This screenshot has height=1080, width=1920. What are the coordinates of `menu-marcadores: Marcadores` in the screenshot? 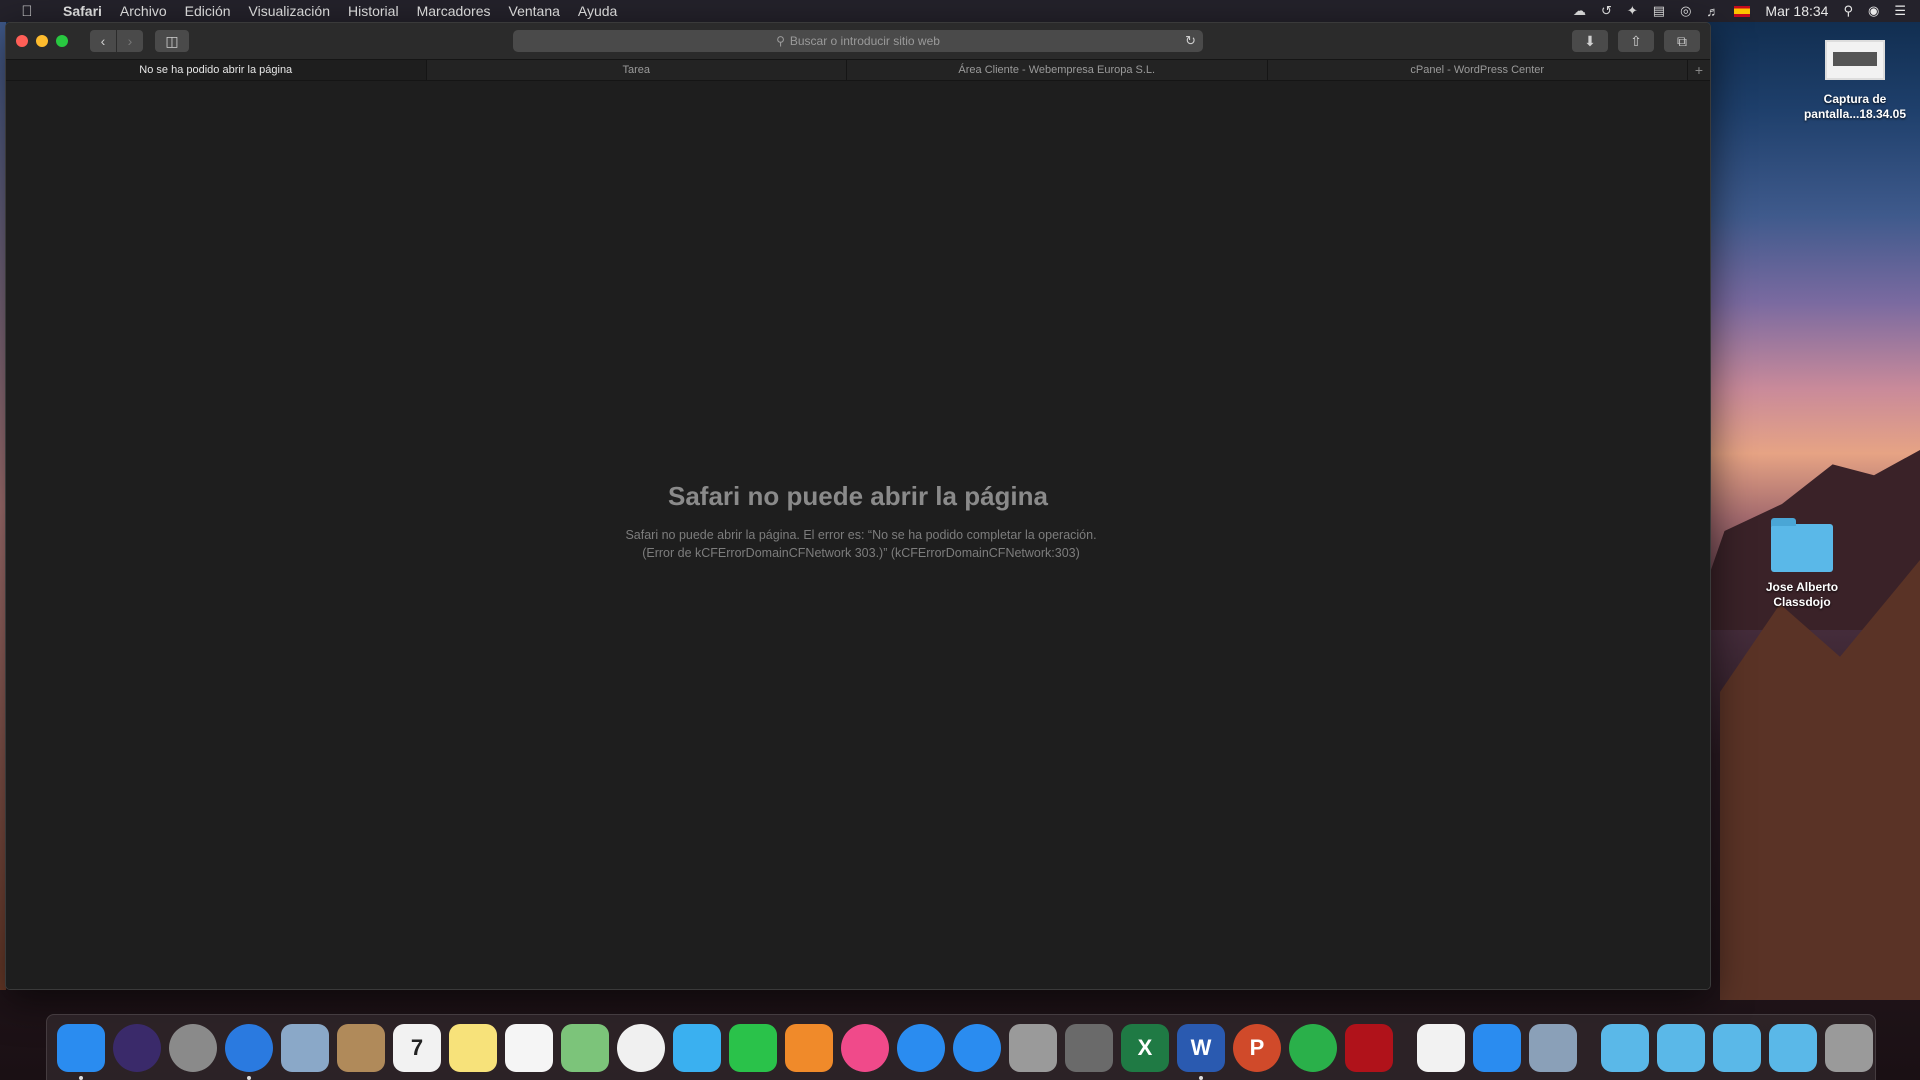 It's located at (454, 11).